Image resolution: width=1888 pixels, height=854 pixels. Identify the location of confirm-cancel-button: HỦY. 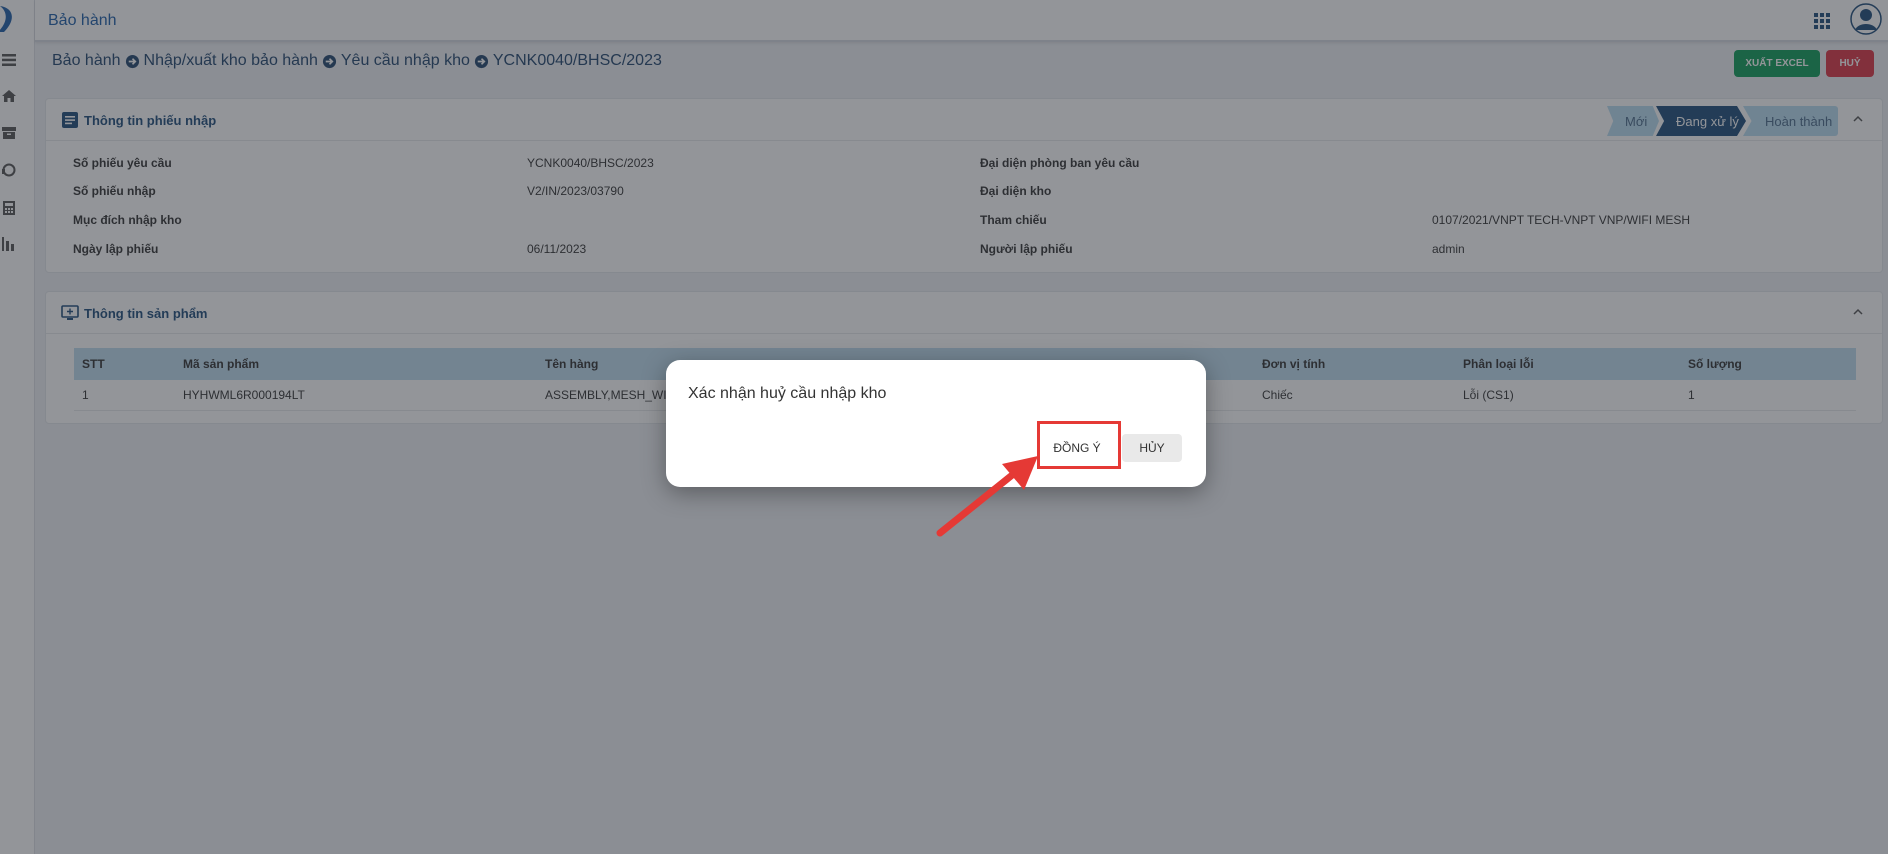
(1152, 448).